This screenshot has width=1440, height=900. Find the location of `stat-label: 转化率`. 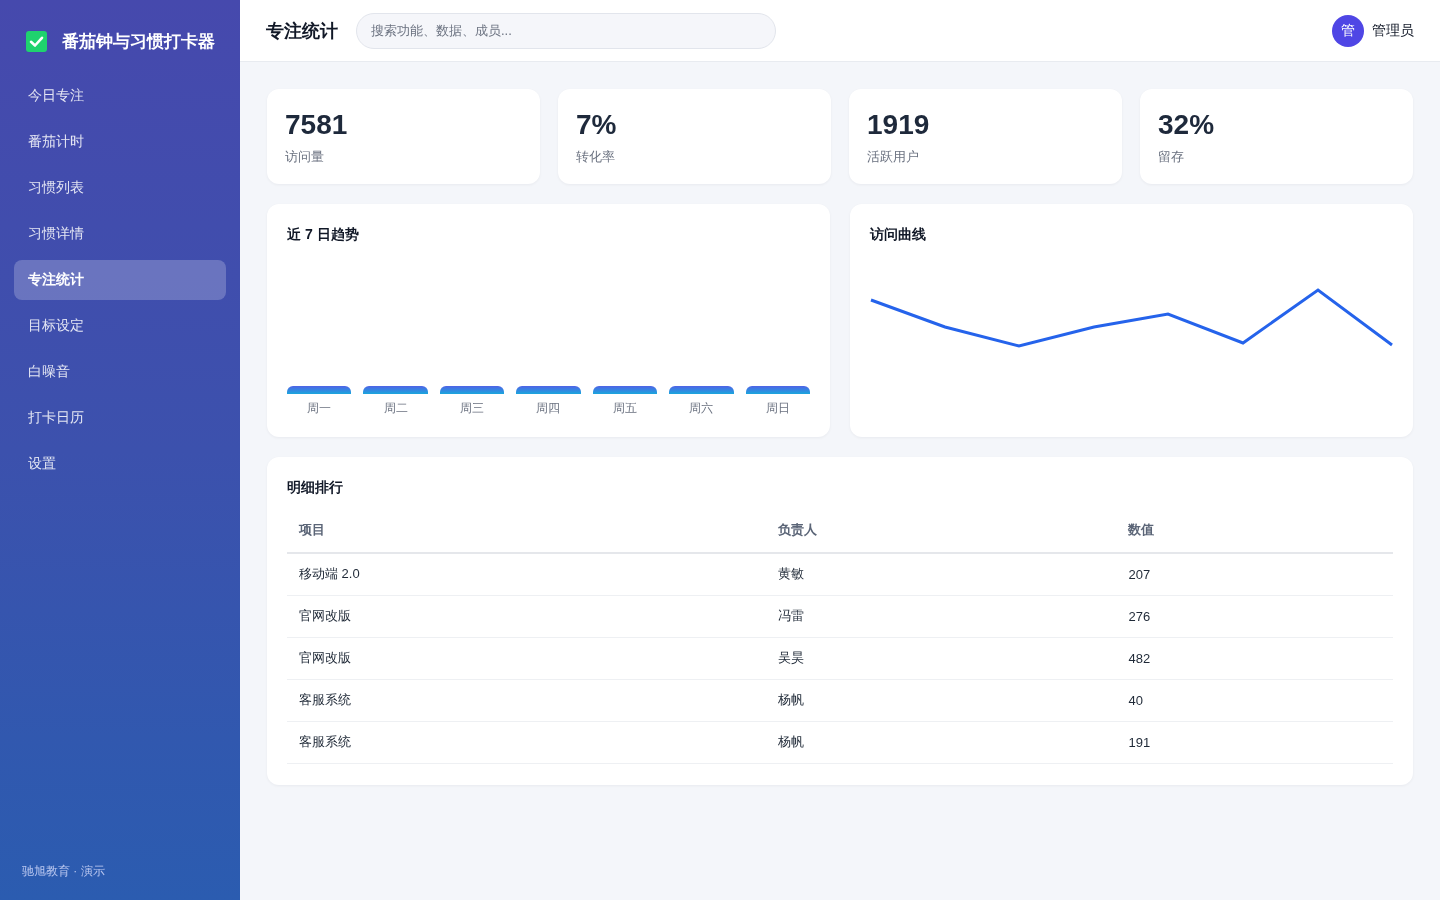

stat-label: 转化率 is located at coordinates (596, 157).